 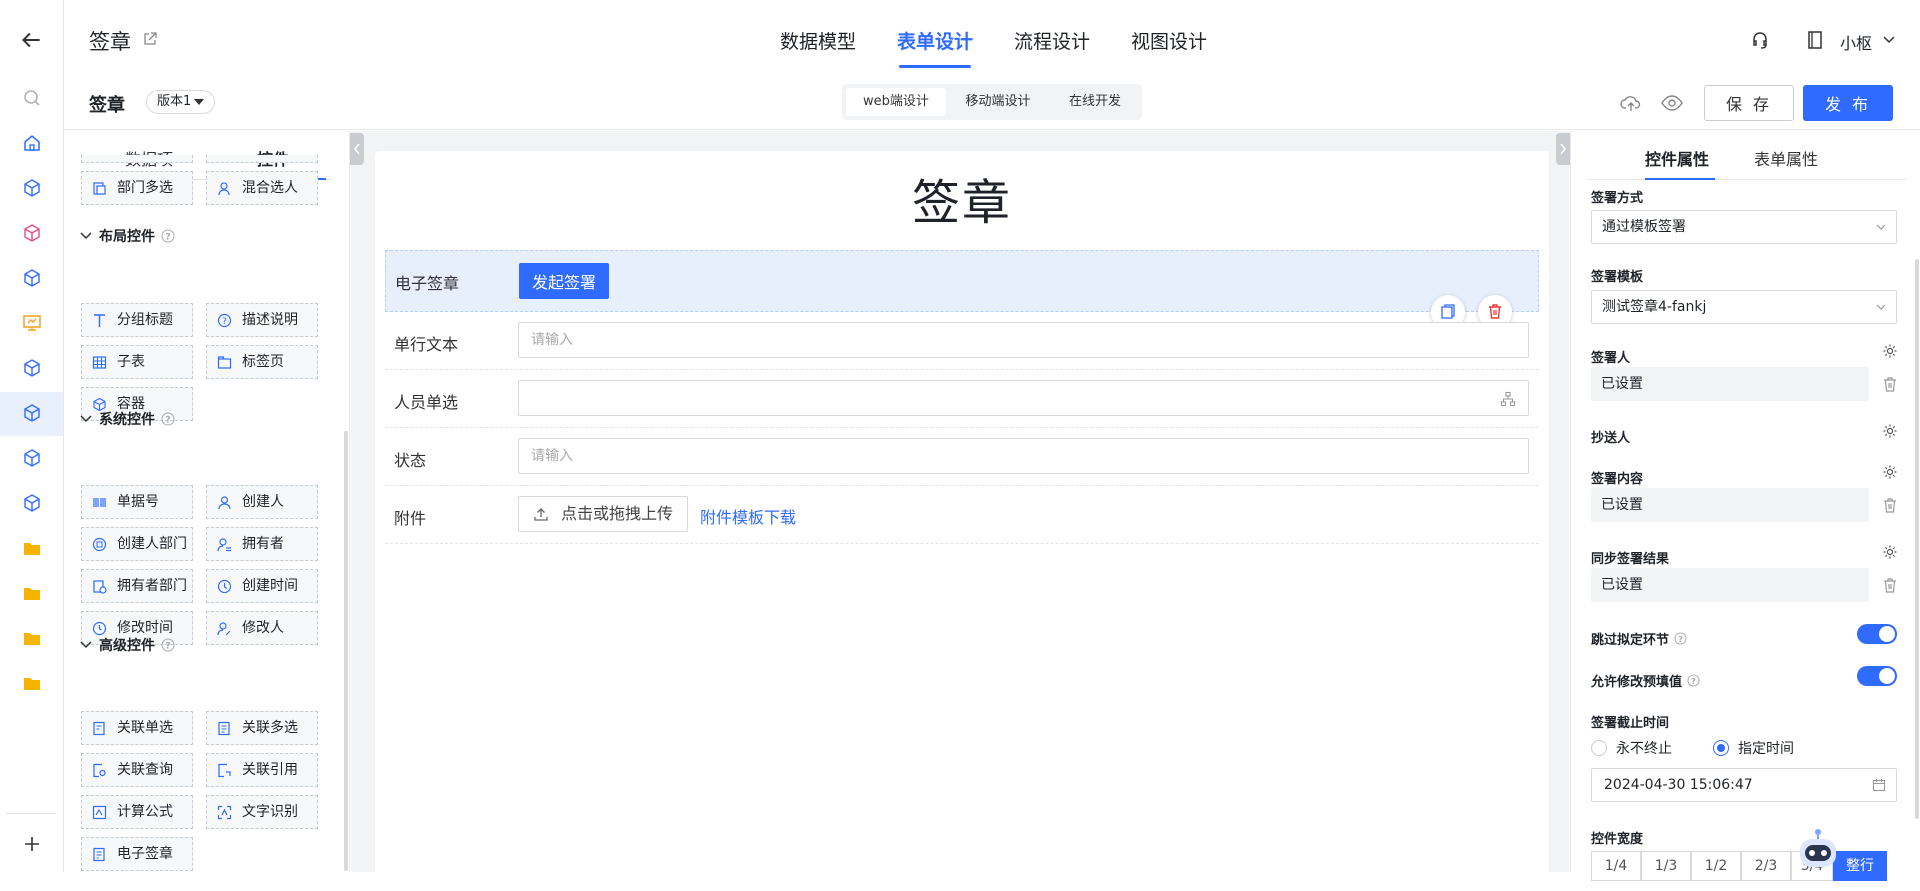 What do you see at coordinates (137, 854) in the screenshot?
I see `control-e-signature: 电子签章` at bounding box center [137, 854].